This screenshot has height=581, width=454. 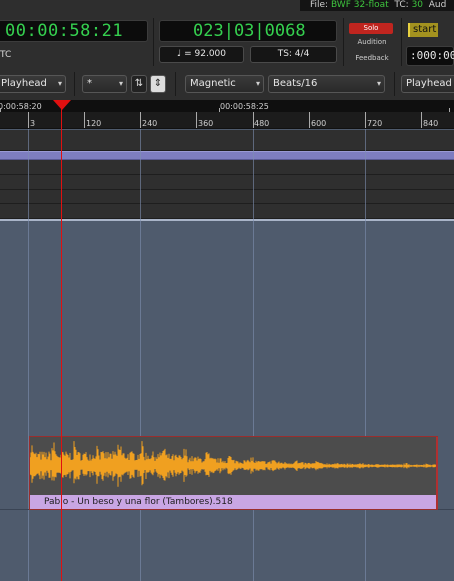 I want to click on nudge-forward-button: ⇕, so click(x=158, y=84).